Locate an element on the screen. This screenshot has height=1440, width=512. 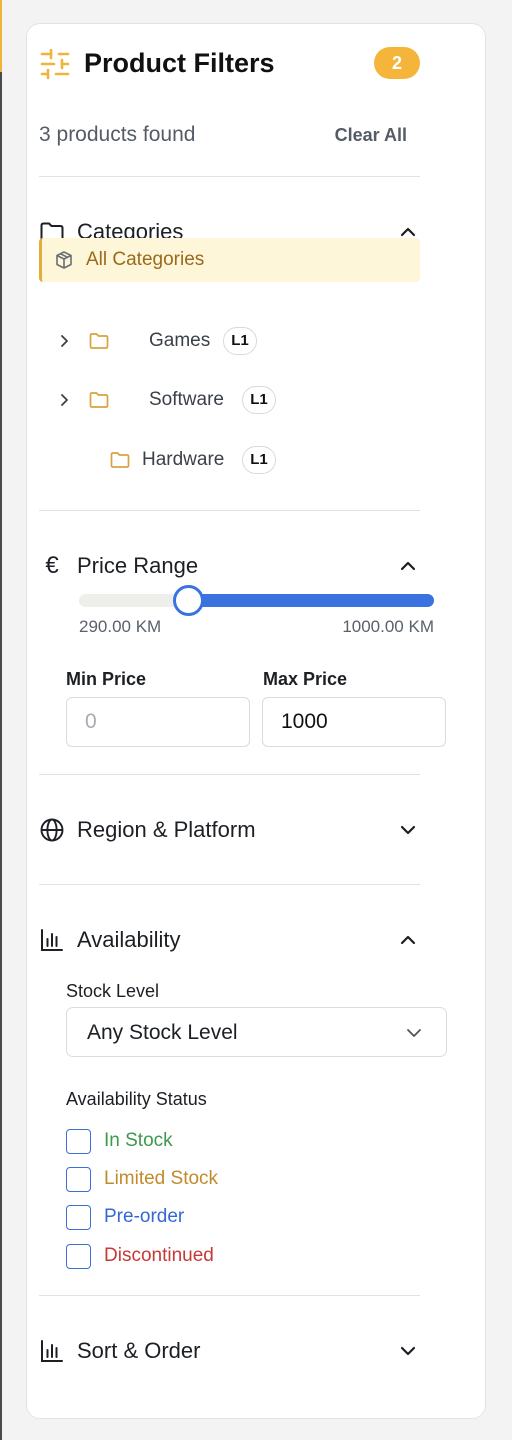
globe-icon is located at coordinates (52, 830).